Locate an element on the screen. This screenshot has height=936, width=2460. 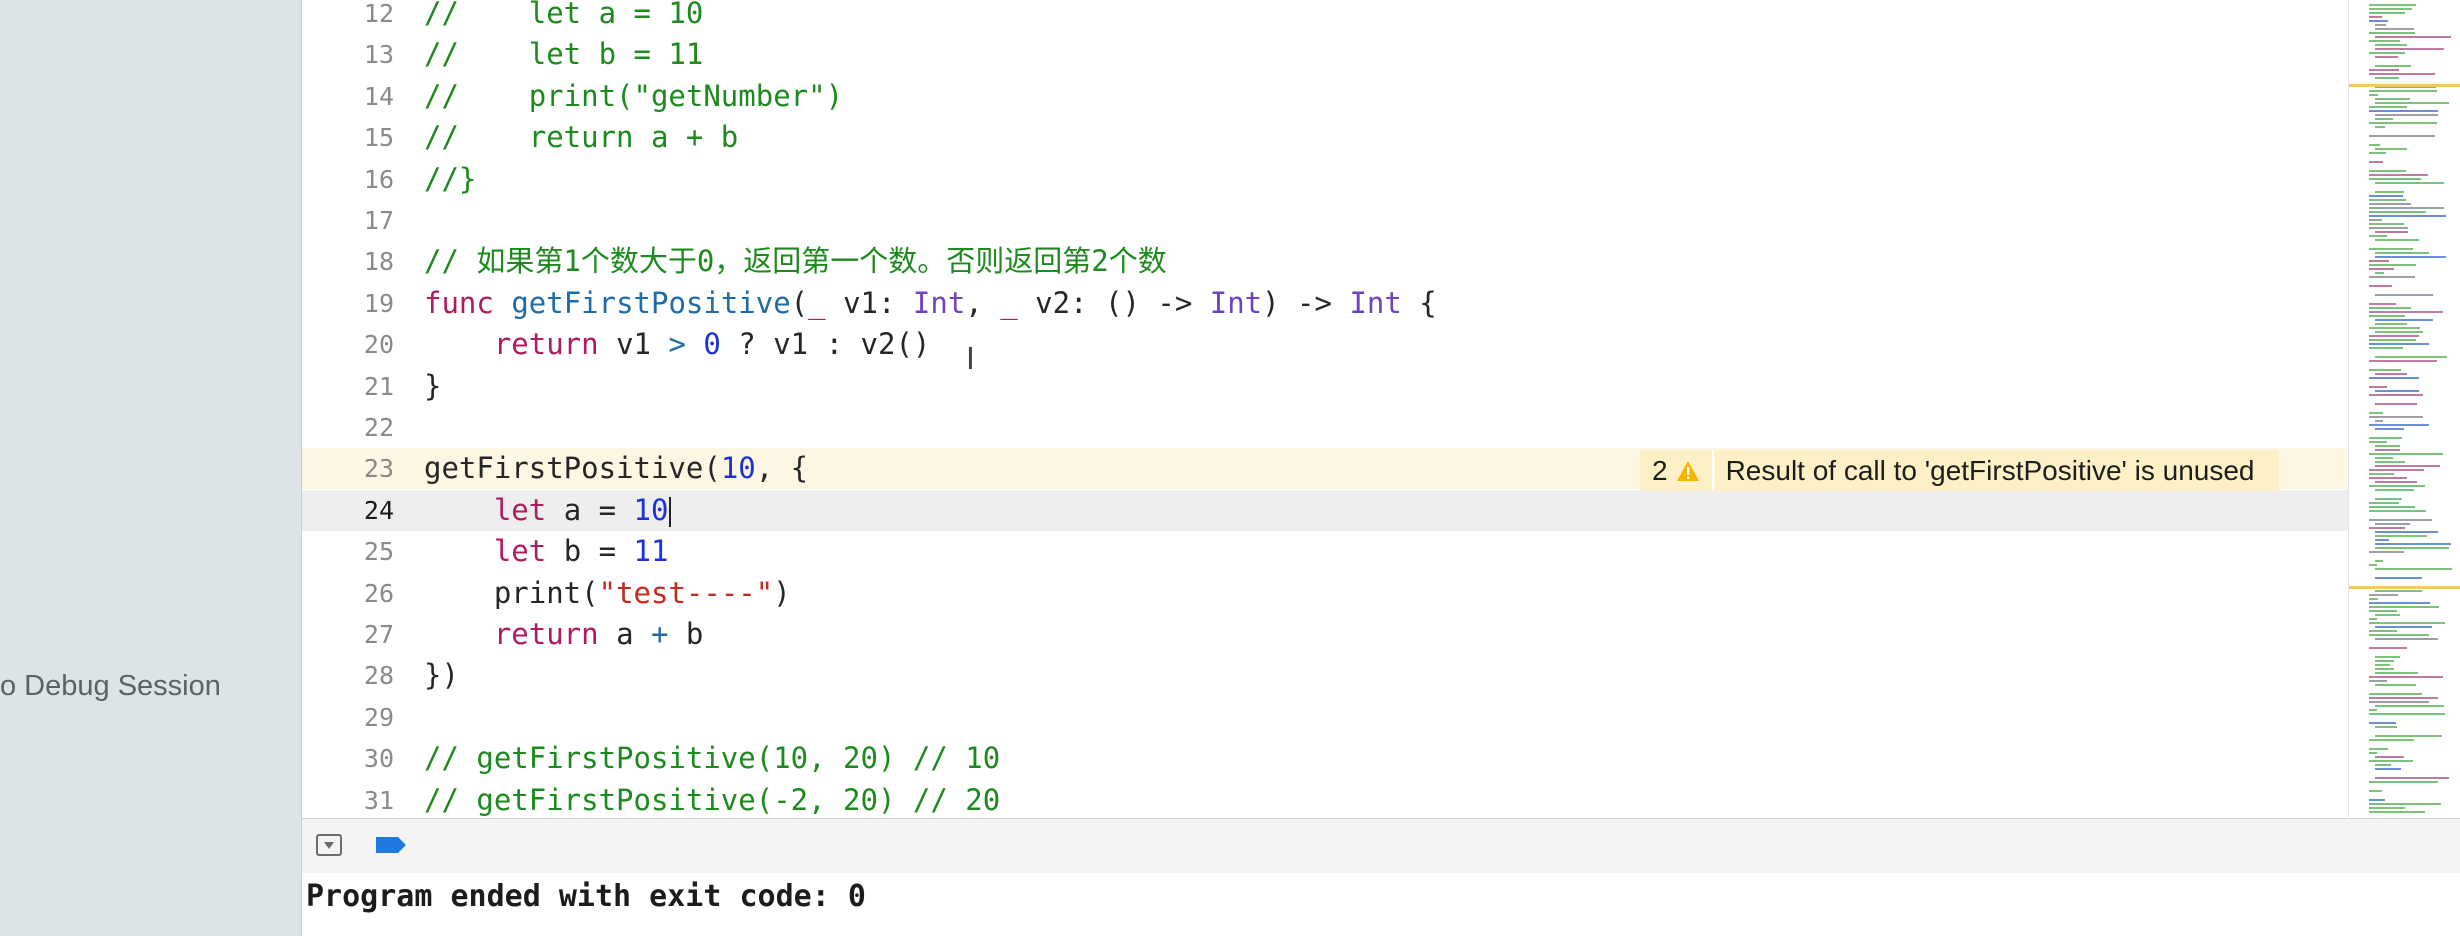
code-line: 25 let b = 11 is located at coordinates (1325, 551).